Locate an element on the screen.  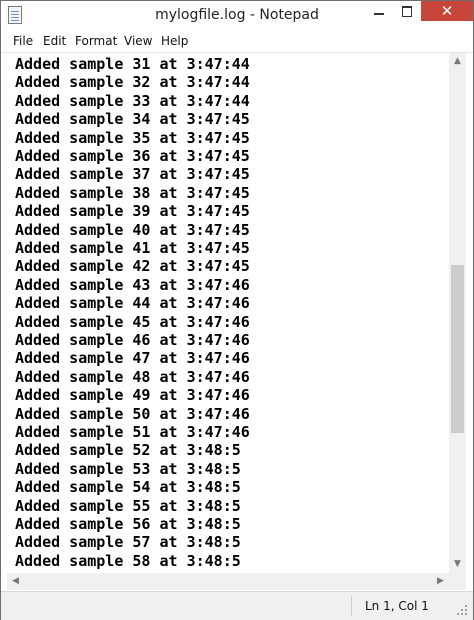
text-line: Added sample 49 at 3:47:46 is located at coordinates (132, 395).